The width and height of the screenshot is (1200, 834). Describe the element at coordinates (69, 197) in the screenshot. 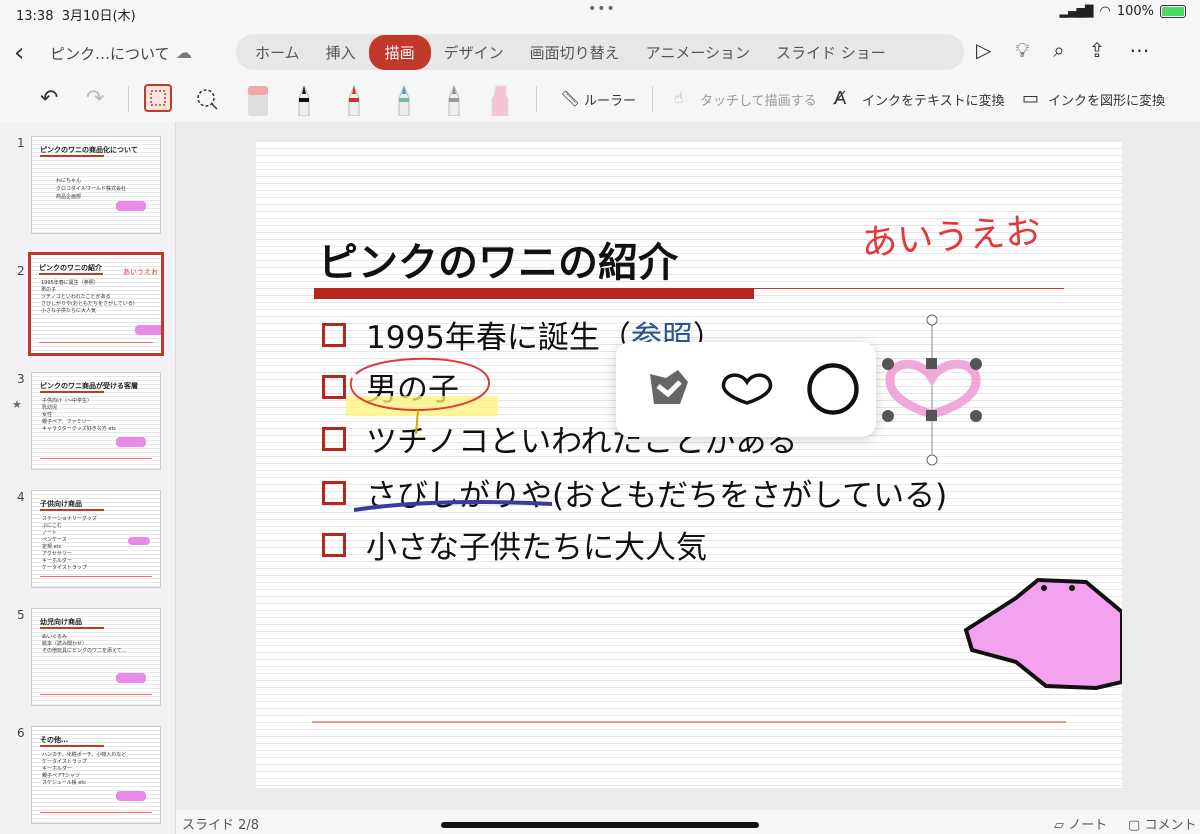

I see `thumbnail-line: 商品企画部` at that location.